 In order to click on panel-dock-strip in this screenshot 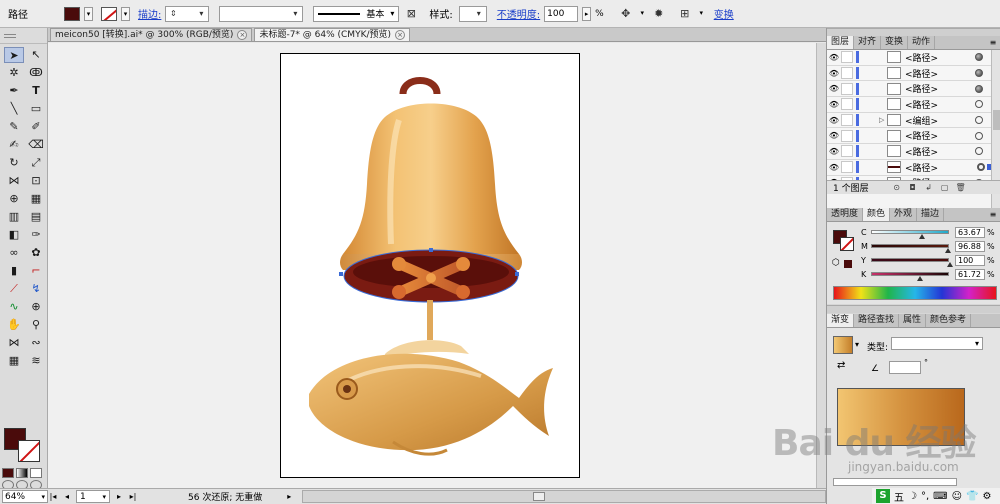, I will do `click(913, 309)`.